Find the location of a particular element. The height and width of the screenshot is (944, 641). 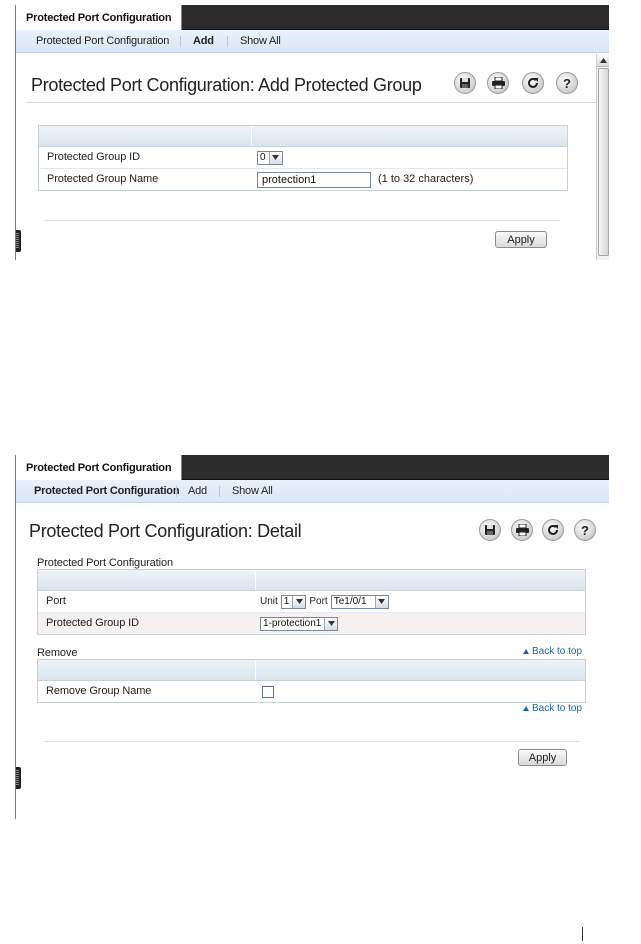

unit-value: 1 is located at coordinates (286, 601).